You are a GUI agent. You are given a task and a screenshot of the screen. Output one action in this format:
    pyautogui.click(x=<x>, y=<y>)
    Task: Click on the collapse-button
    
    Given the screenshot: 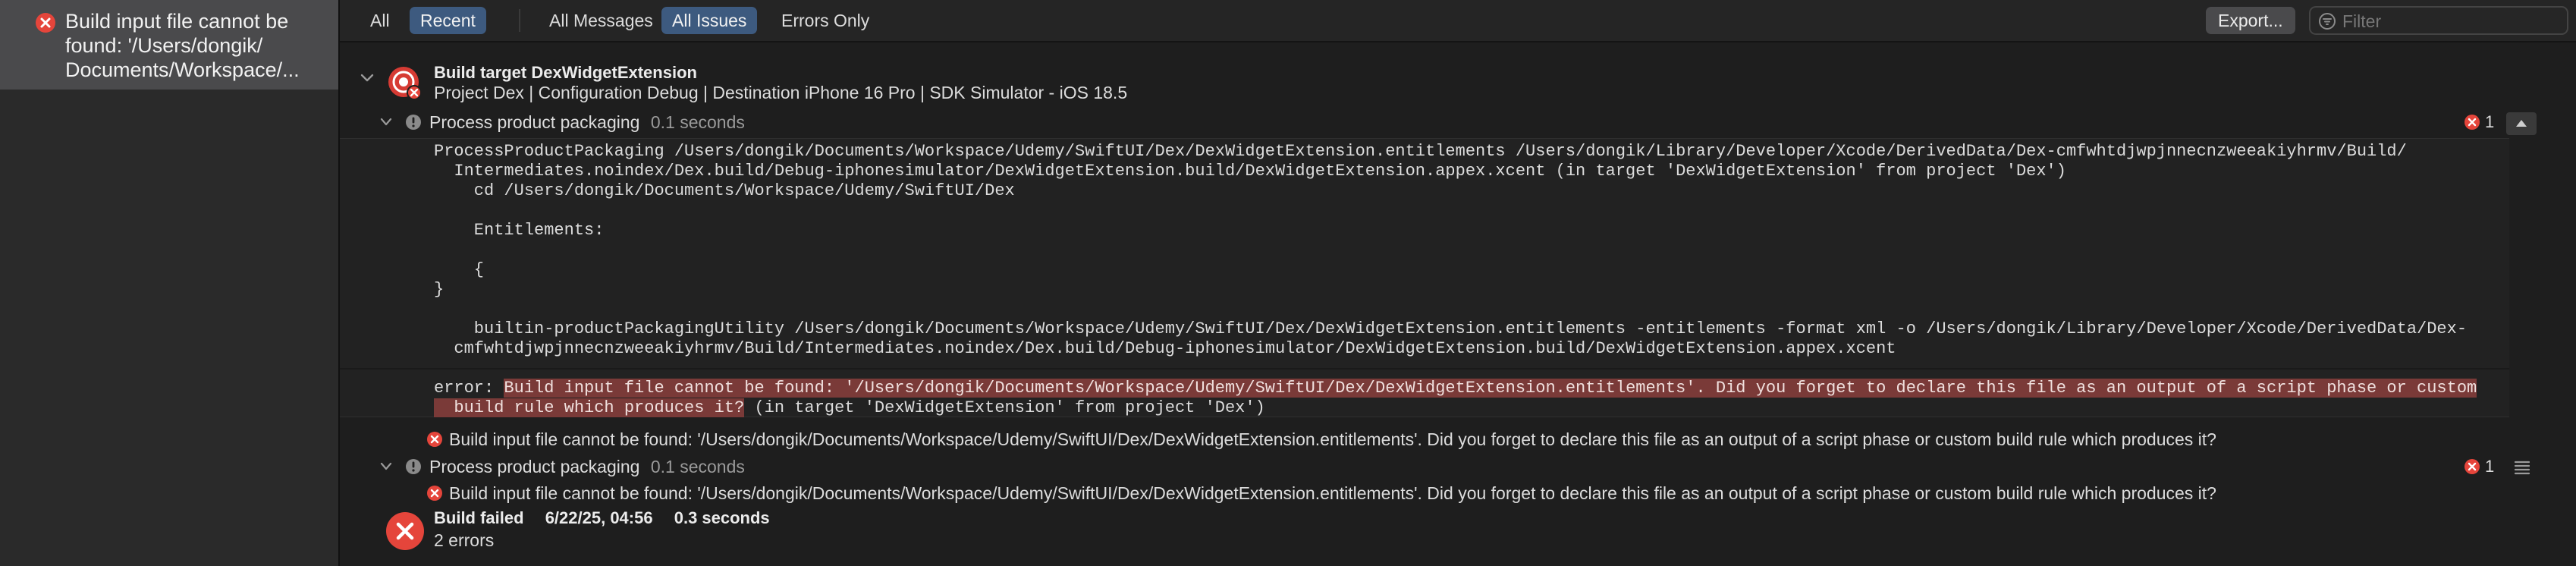 What is the action you would take?
    pyautogui.click(x=2521, y=123)
    